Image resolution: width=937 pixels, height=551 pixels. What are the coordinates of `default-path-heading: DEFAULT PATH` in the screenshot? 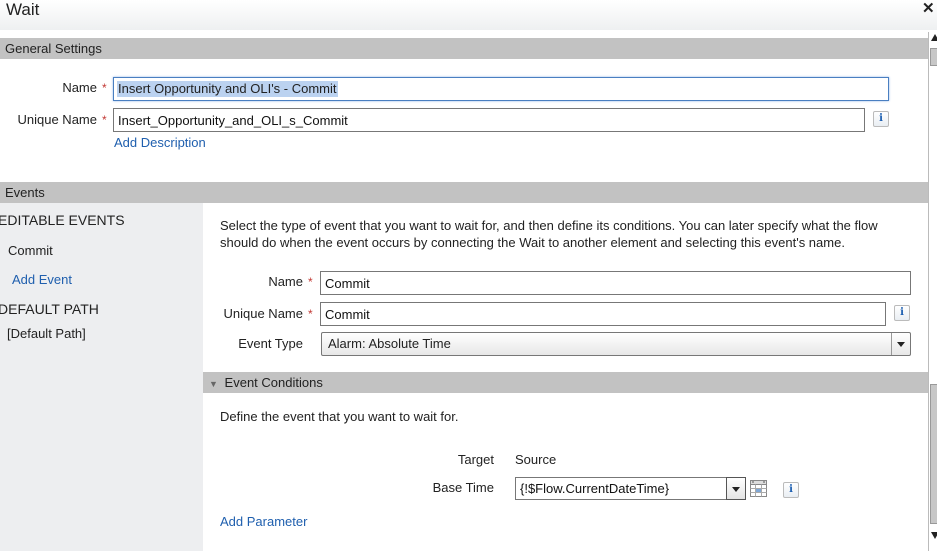 It's located at (49, 309).